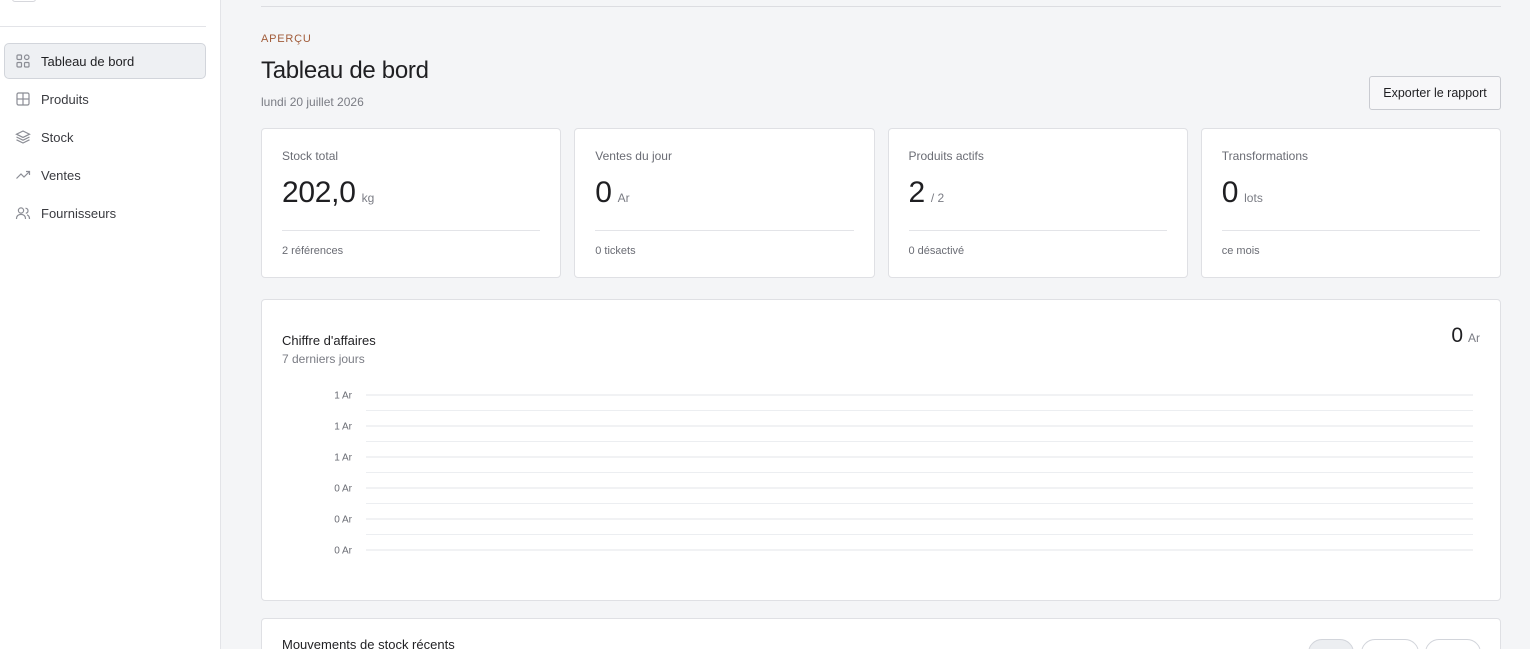  What do you see at coordinates (1240, 251) in the screenshot?
I see `stat-footnote: ce mois` at bounding box center [1240, 251].